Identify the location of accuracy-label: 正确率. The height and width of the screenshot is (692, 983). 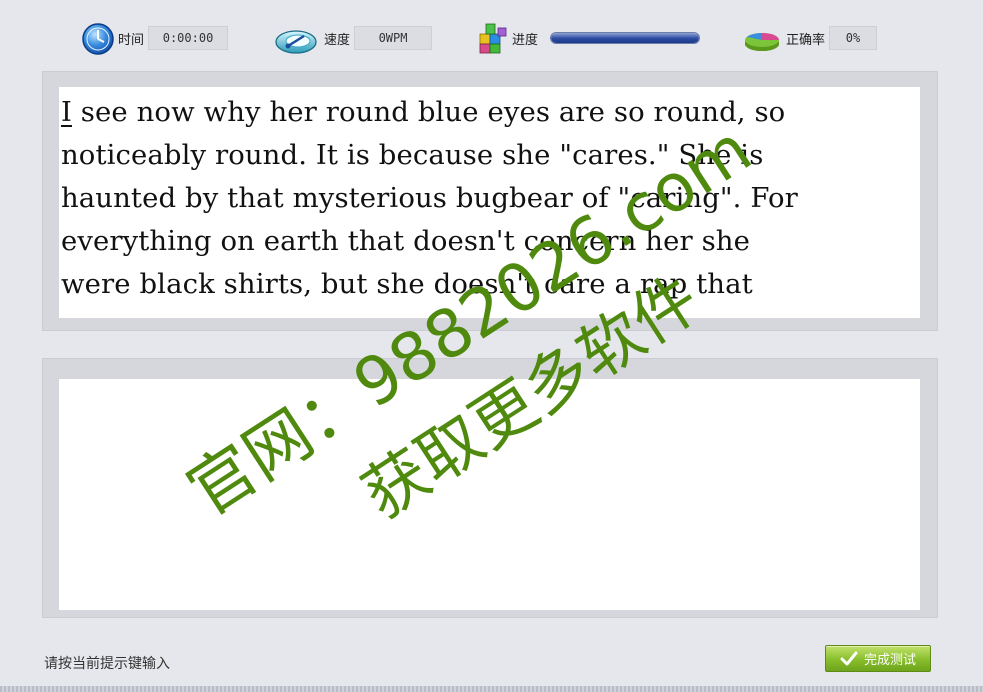
(806, 40).